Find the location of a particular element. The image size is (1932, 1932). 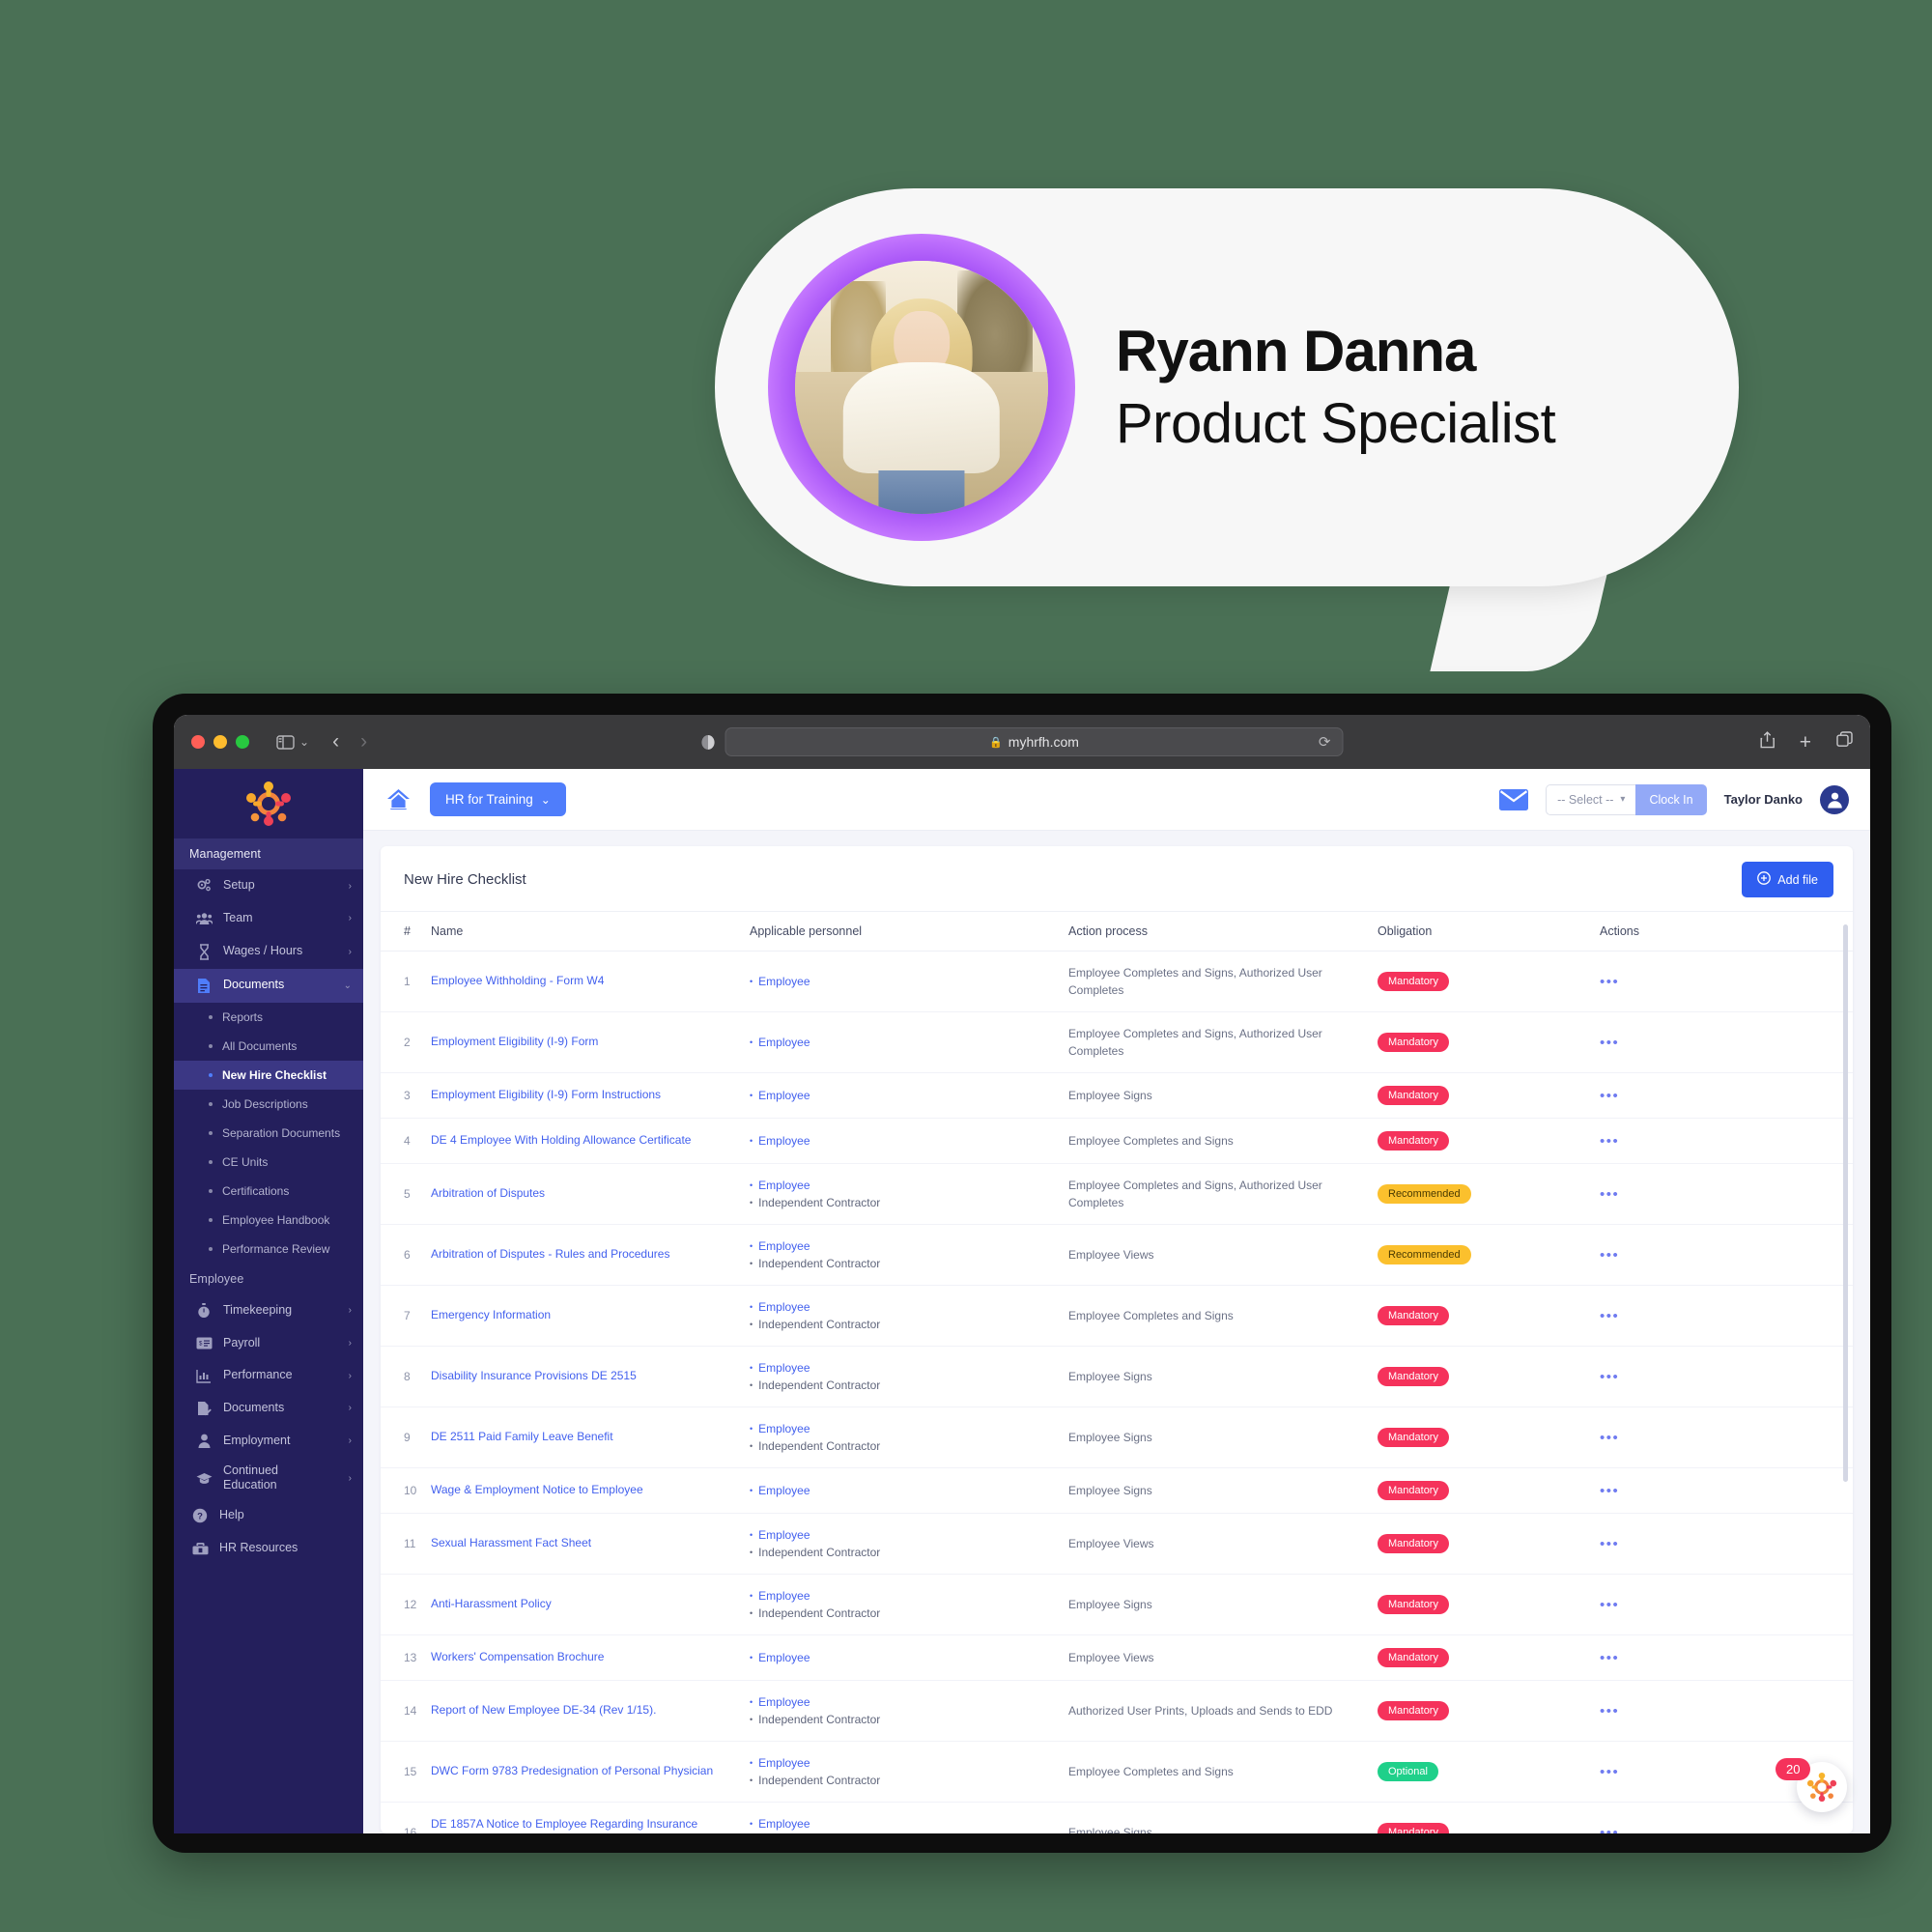

app-logo is located at coordinates (268, 803).